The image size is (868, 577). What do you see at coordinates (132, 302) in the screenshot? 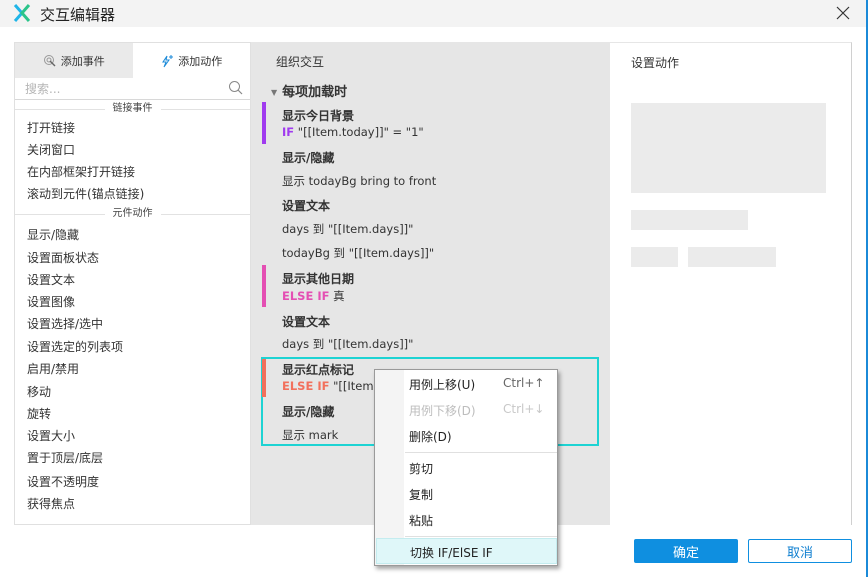
I see `action-item: 设置图像` at bounding box center [132, 302].